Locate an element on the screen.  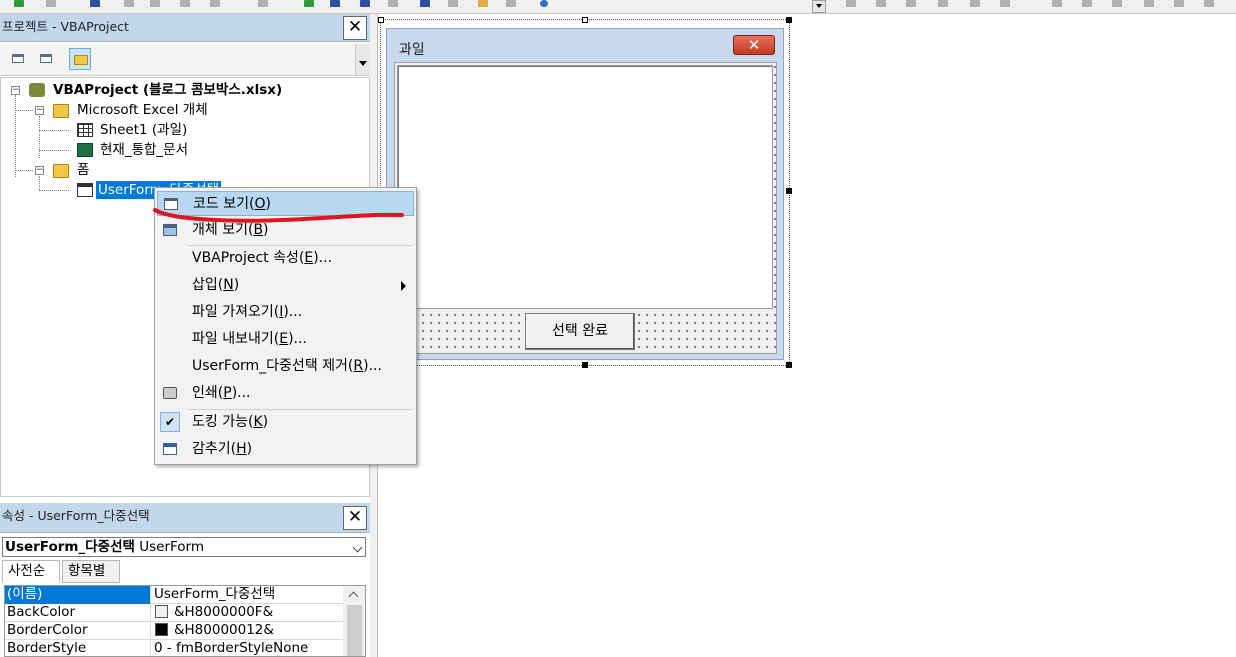
tree-node-sheet1: Sheet1 (과일) is located at coordinates (143, 130).